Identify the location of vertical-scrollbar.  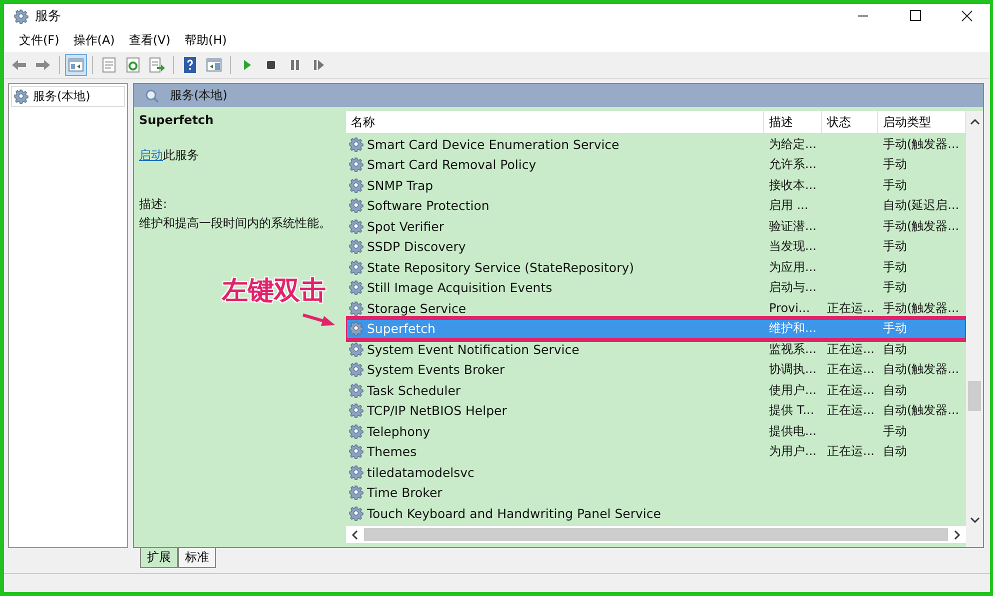
(974, 329).